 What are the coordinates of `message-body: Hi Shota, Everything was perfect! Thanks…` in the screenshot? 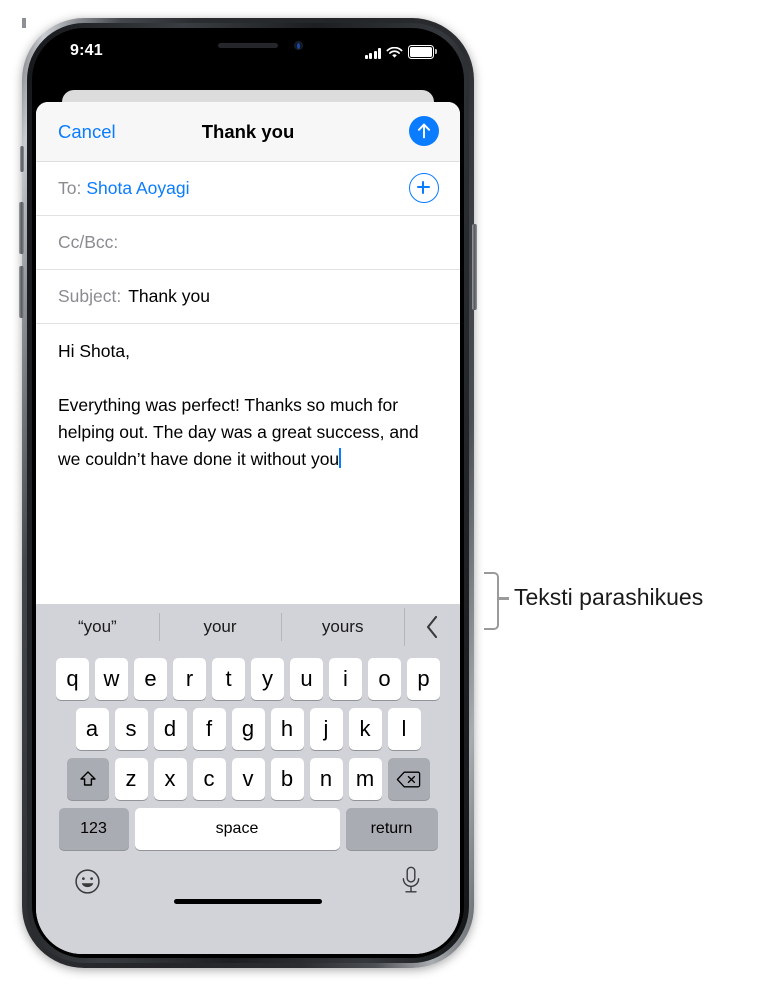 It's located at (248, 398).